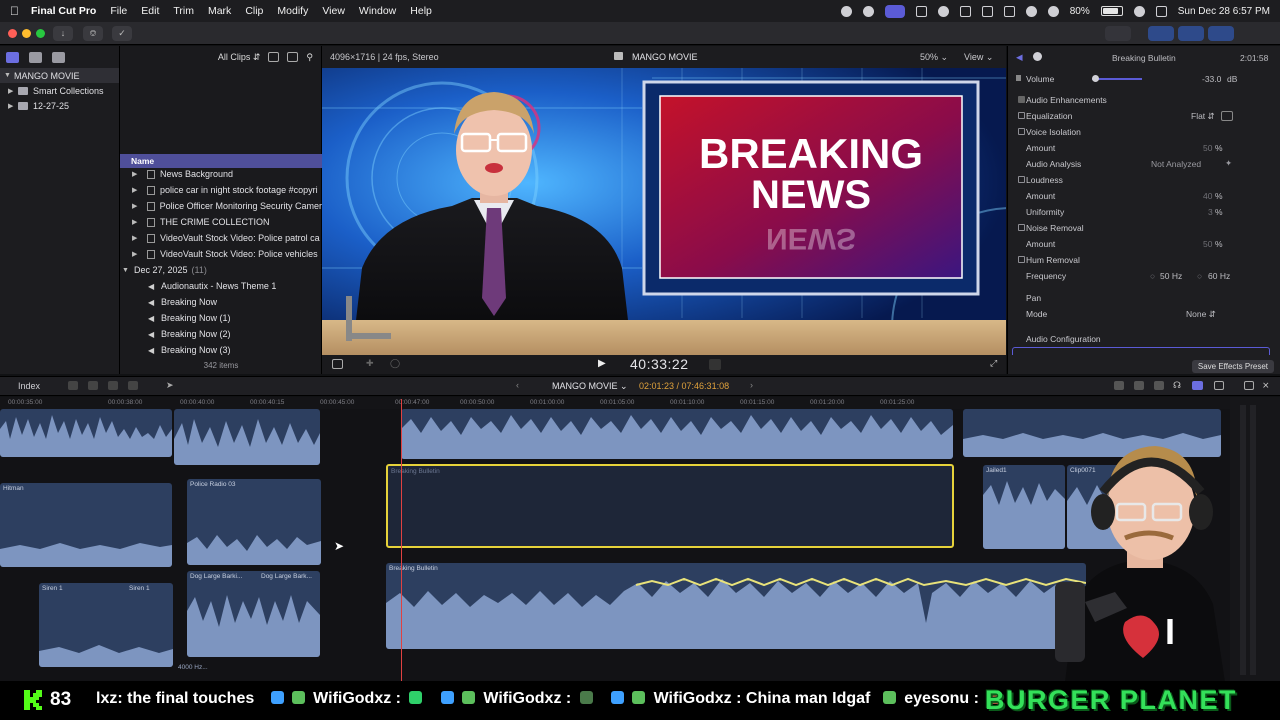 Image resolution: width=1280 pixels, height=720 pixels. I want to click on cloud-icon, so click(868, 11).